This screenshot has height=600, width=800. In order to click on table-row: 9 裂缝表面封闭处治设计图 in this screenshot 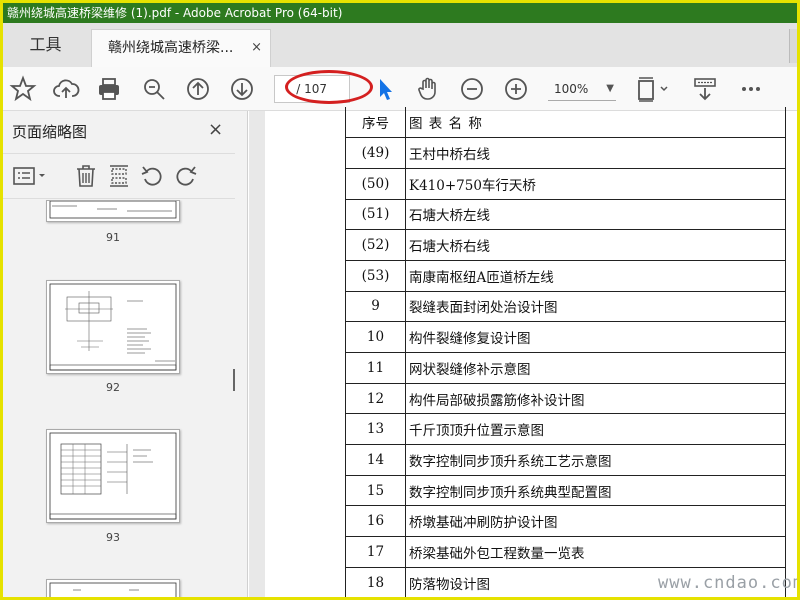, I will do `click(565, 306)`.